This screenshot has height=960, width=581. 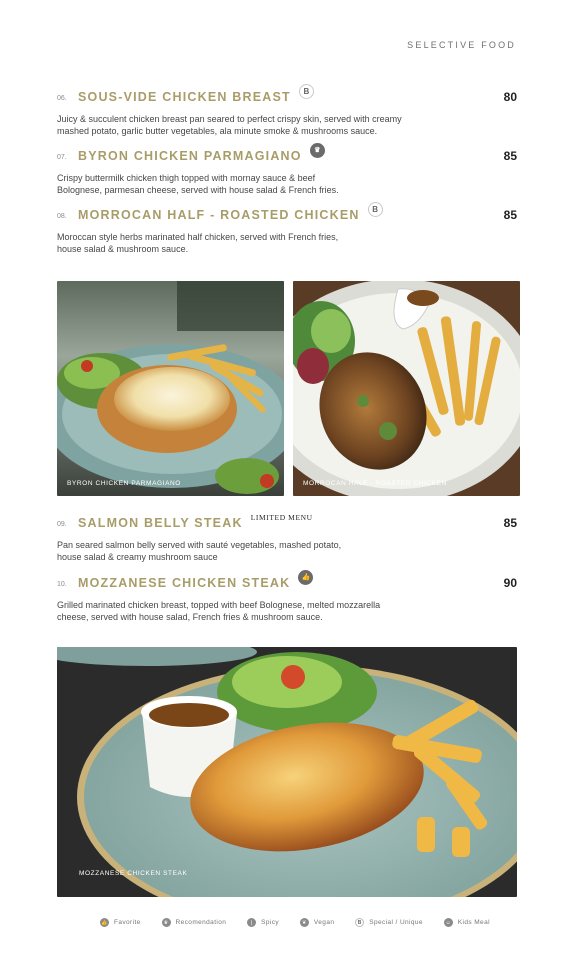 I want to click on photo-byron-chicken-parmagiano: BYRON CHICKEN PARMAGIANO, so click(x=170, y=388).